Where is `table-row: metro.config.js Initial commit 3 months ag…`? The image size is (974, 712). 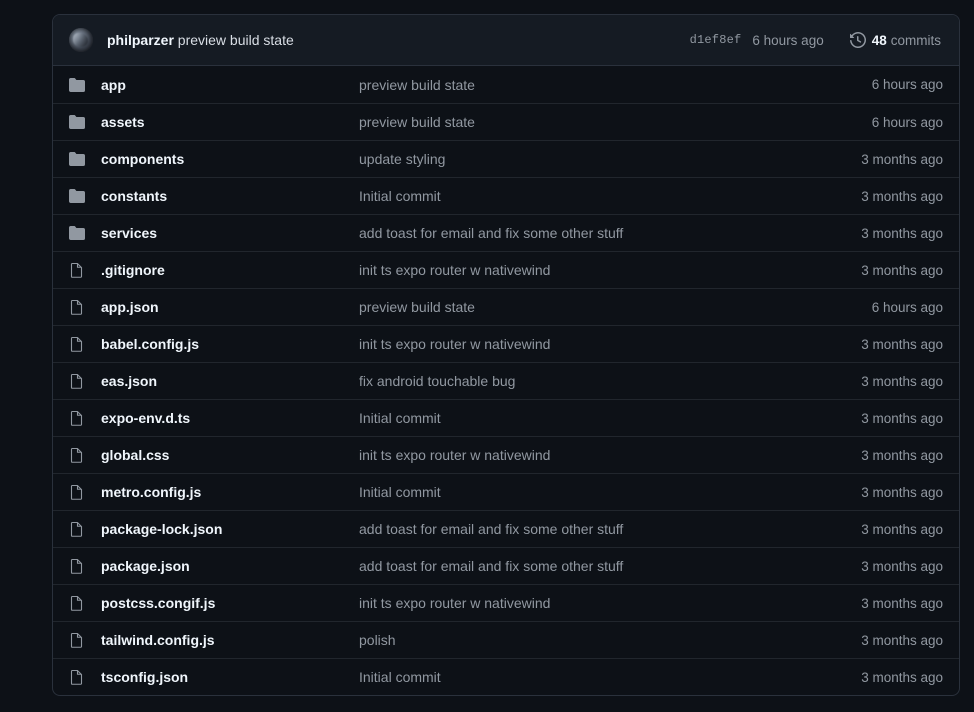
table-row: metro.config.js Initial commit 3 months ag… is located at coordinates (506, 491).